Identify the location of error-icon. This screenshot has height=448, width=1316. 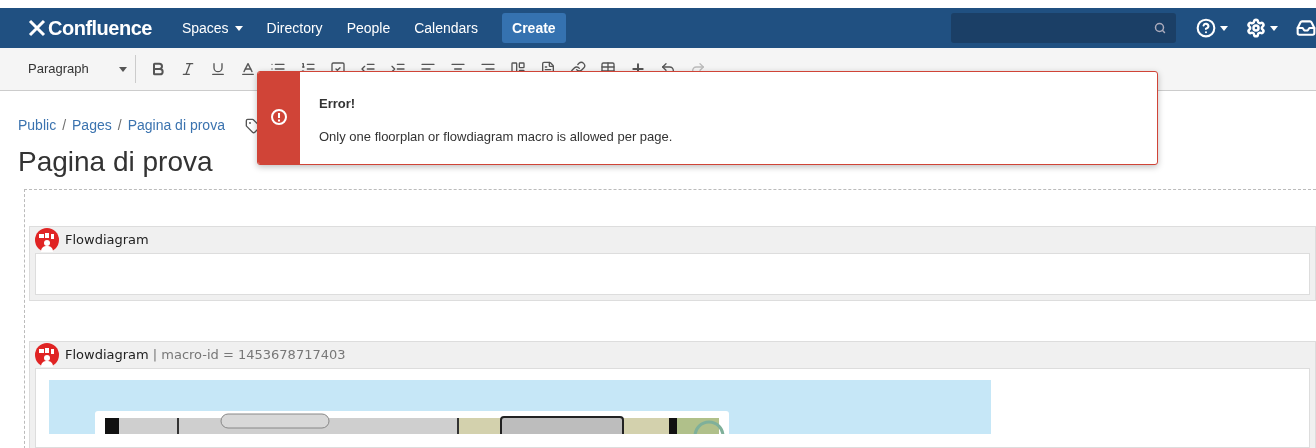
(279, 117).